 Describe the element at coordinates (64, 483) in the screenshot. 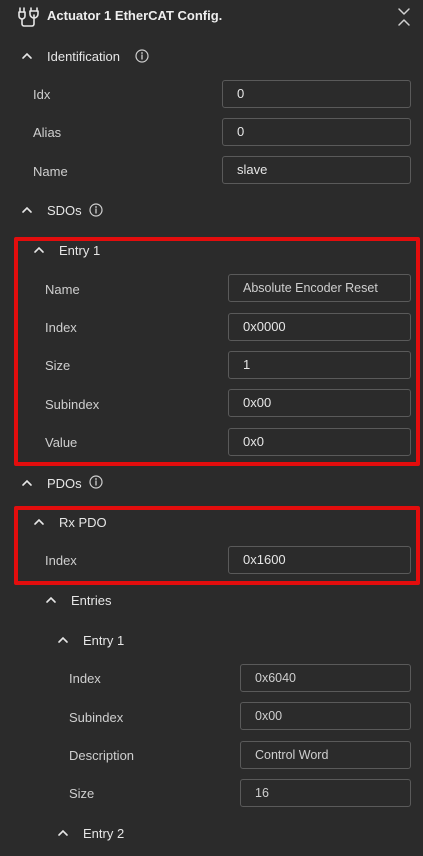

I see `section-pdos-label: PDOs` at that location.